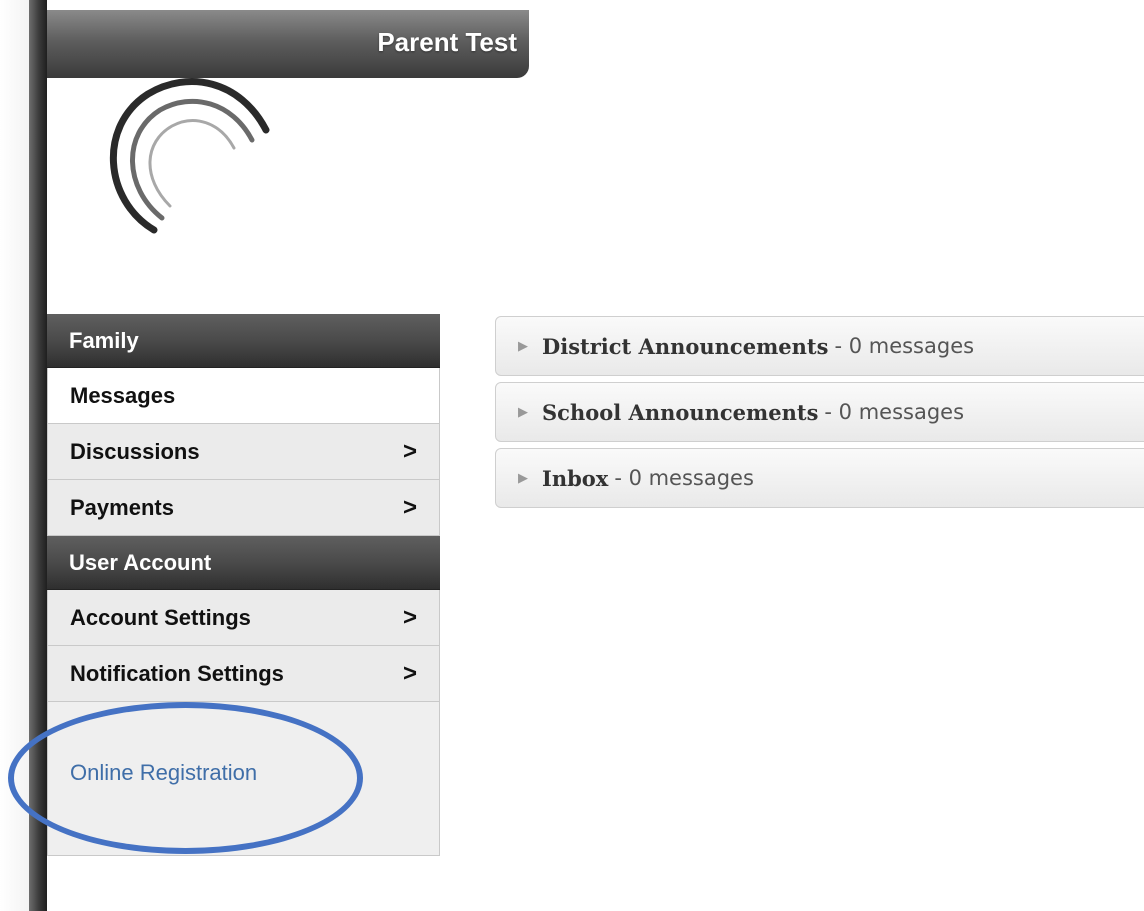 The width and height of the screenshot is (1144, 911). What do you see at coordinates (447, 42) in the screenshot?
I see `user-name: Parent Test` at bounding box center [447, 42].